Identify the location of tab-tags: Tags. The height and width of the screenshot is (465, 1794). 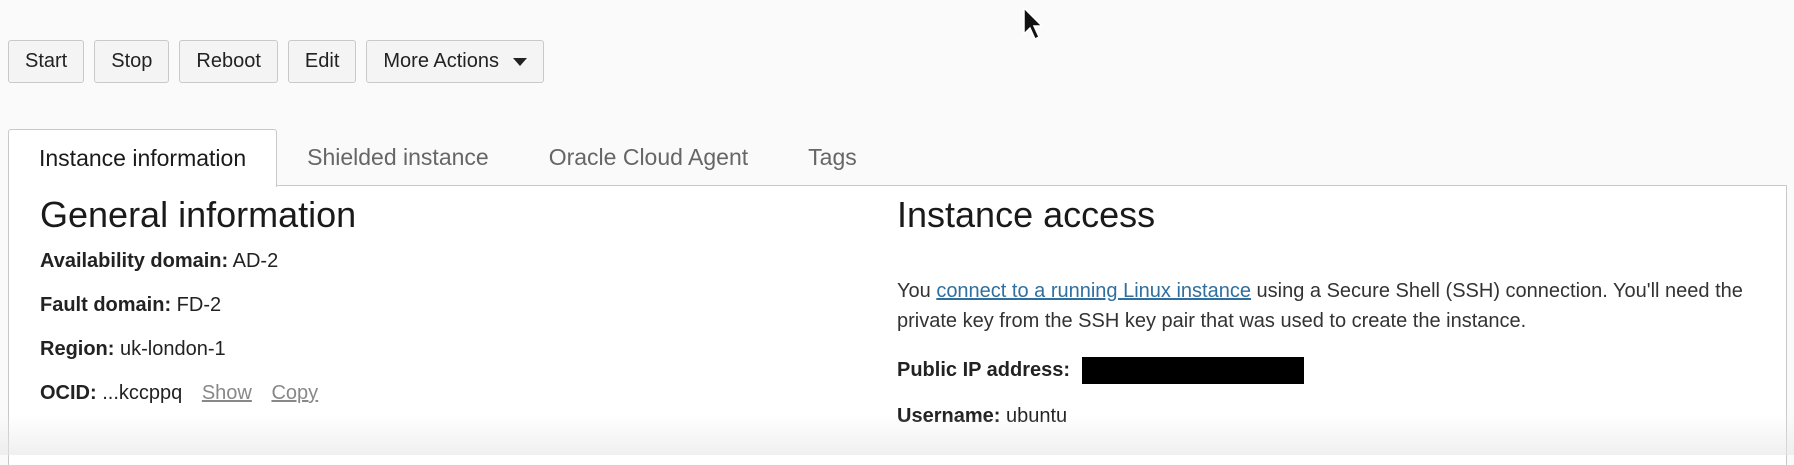
(832, 157).